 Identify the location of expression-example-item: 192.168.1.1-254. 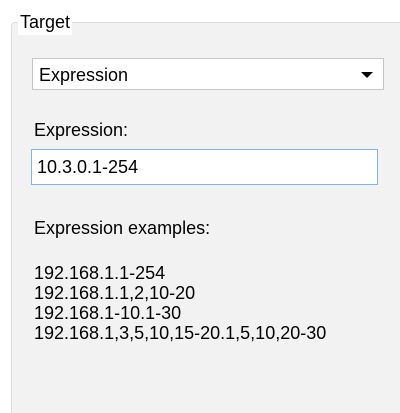
(100, 273).